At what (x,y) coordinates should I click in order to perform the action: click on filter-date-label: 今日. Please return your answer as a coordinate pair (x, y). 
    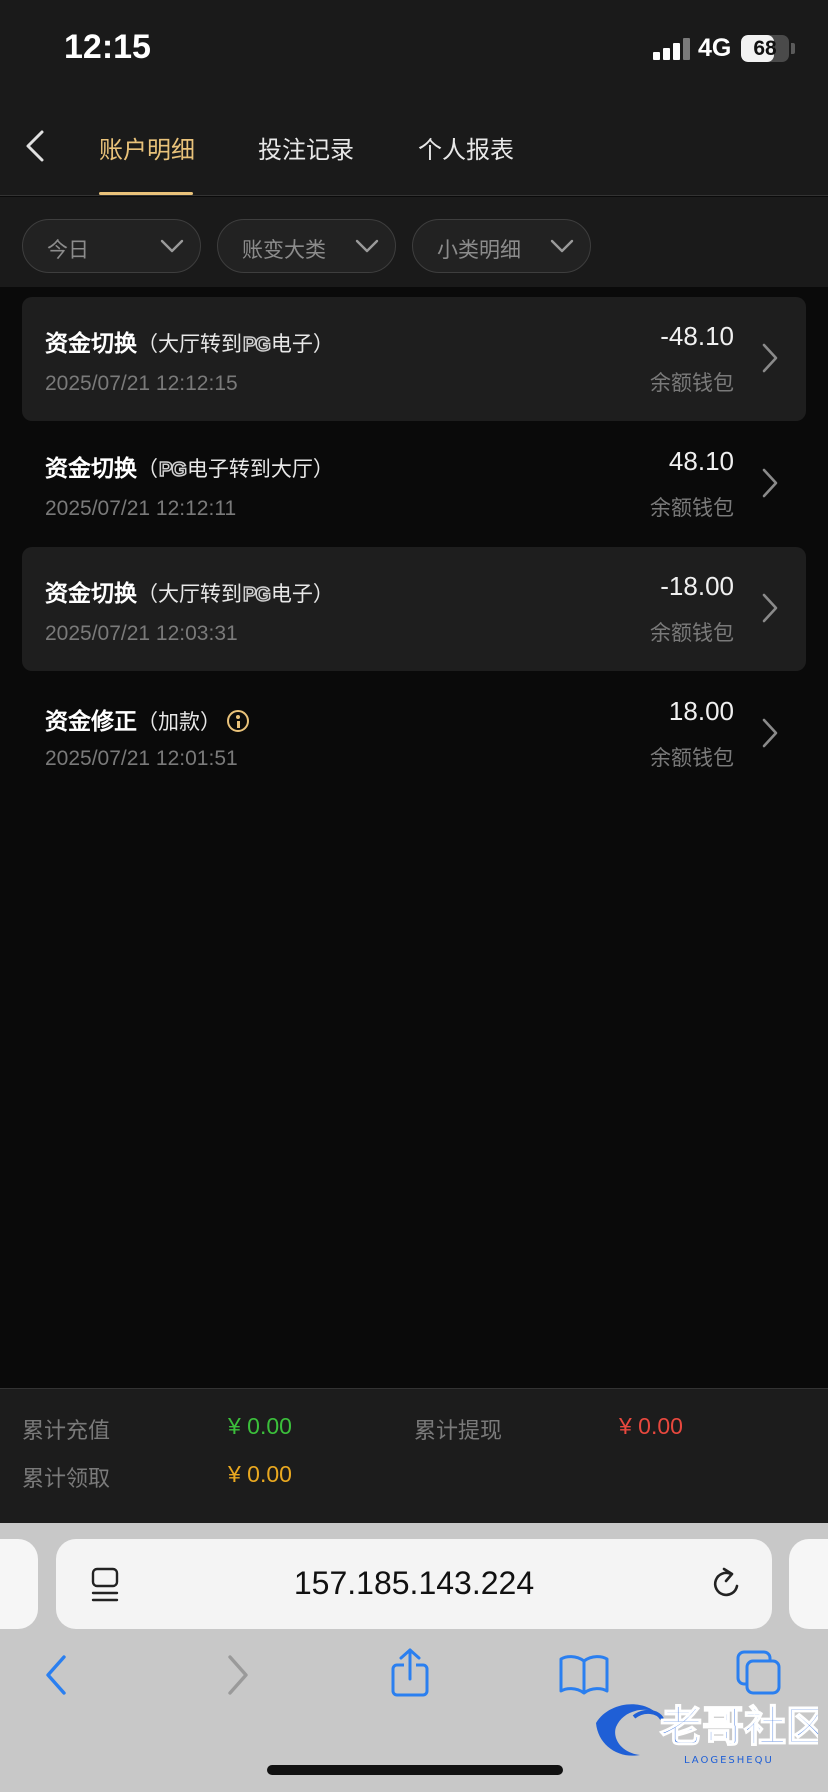
    Looking at the image, I should click on (68, 250).